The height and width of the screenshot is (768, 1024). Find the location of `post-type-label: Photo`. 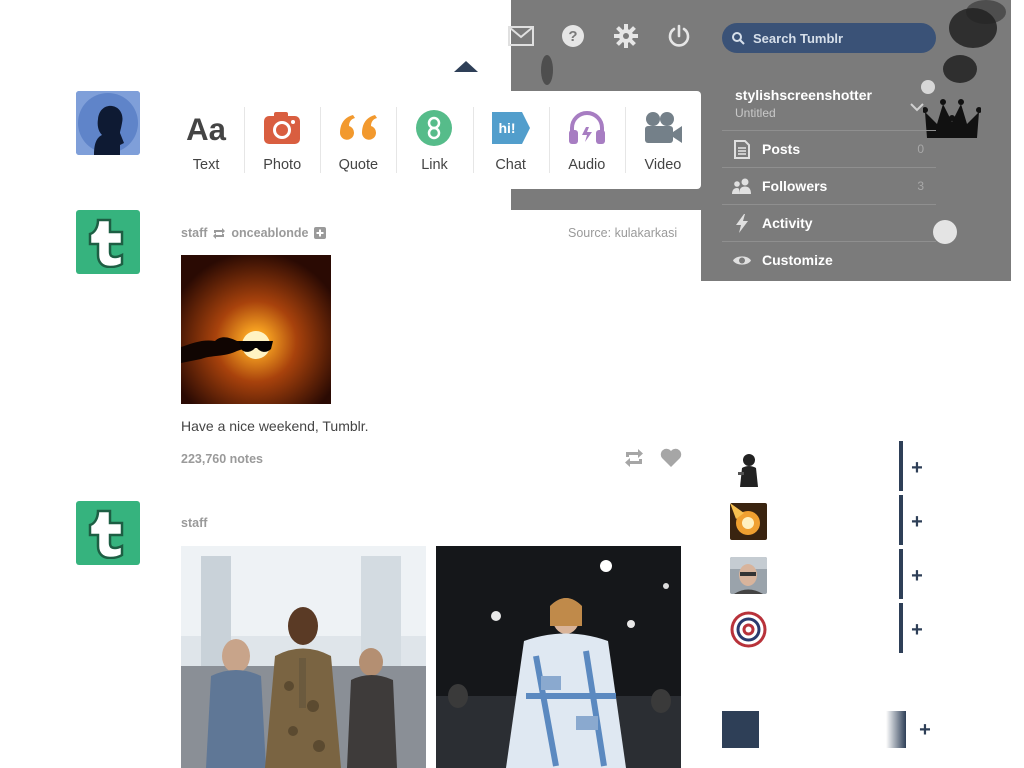

post-type-label: Photo is located at coordinates (282, 164).